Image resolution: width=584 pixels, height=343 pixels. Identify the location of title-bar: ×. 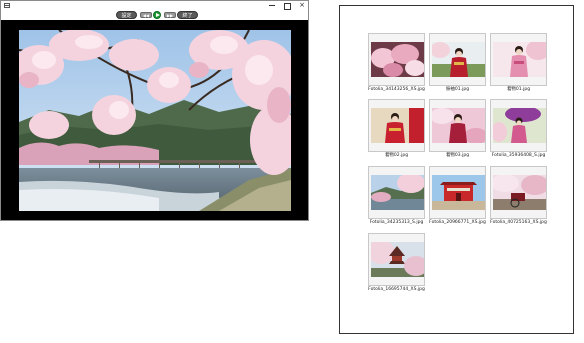
(154, 5).